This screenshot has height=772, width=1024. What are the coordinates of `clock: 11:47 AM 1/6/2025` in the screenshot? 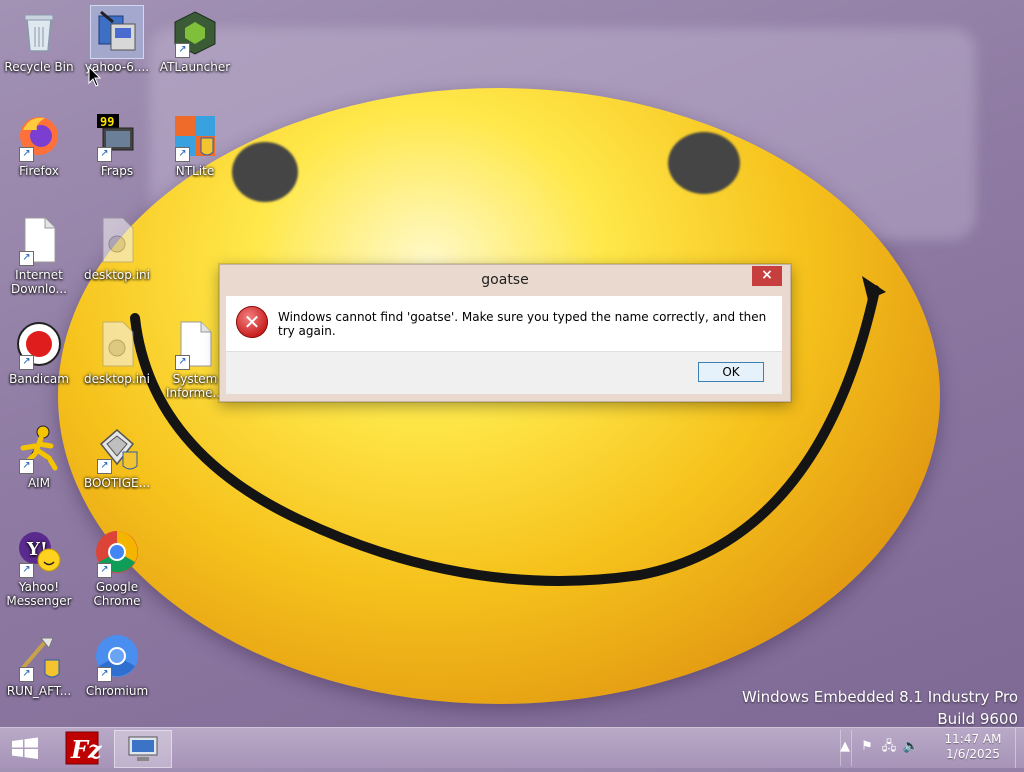 It's located at (973, 747).